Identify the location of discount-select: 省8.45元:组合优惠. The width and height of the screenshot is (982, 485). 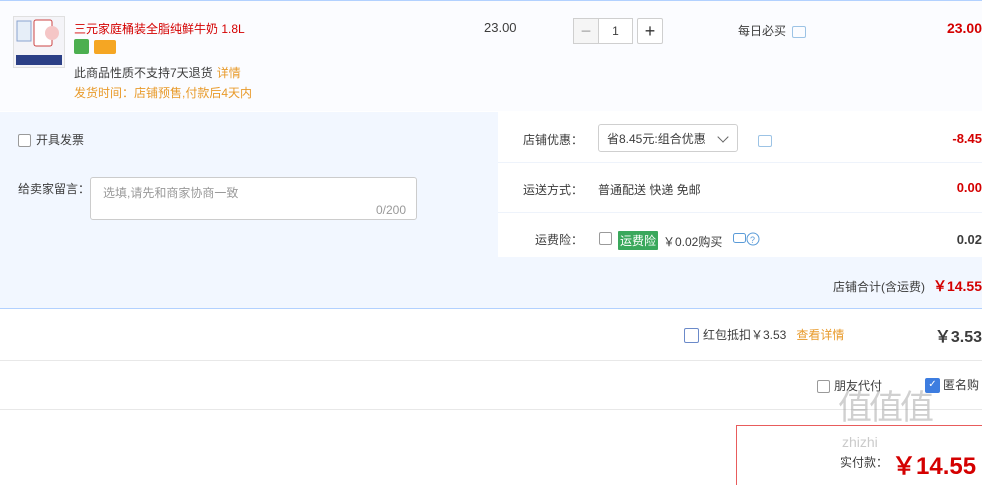
(668, 138).